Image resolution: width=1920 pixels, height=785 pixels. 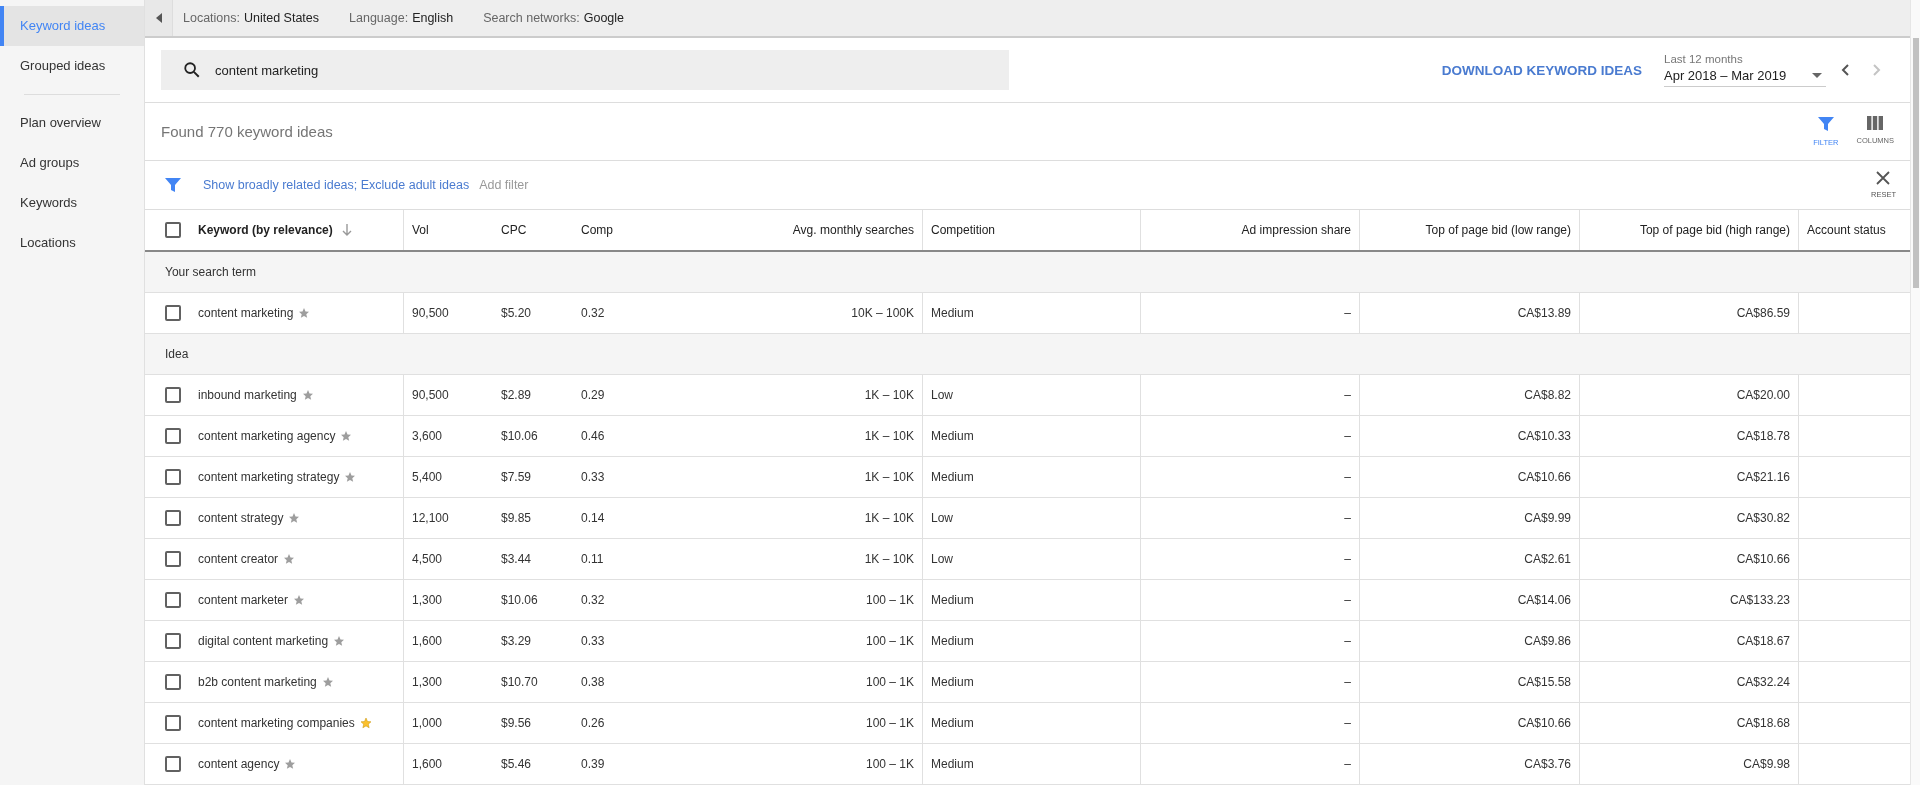 What do you see at coordinates (265, 230) in the screenshot?
I see `column-header: Keyword (by relevance)` at bounding box center [265, 230].